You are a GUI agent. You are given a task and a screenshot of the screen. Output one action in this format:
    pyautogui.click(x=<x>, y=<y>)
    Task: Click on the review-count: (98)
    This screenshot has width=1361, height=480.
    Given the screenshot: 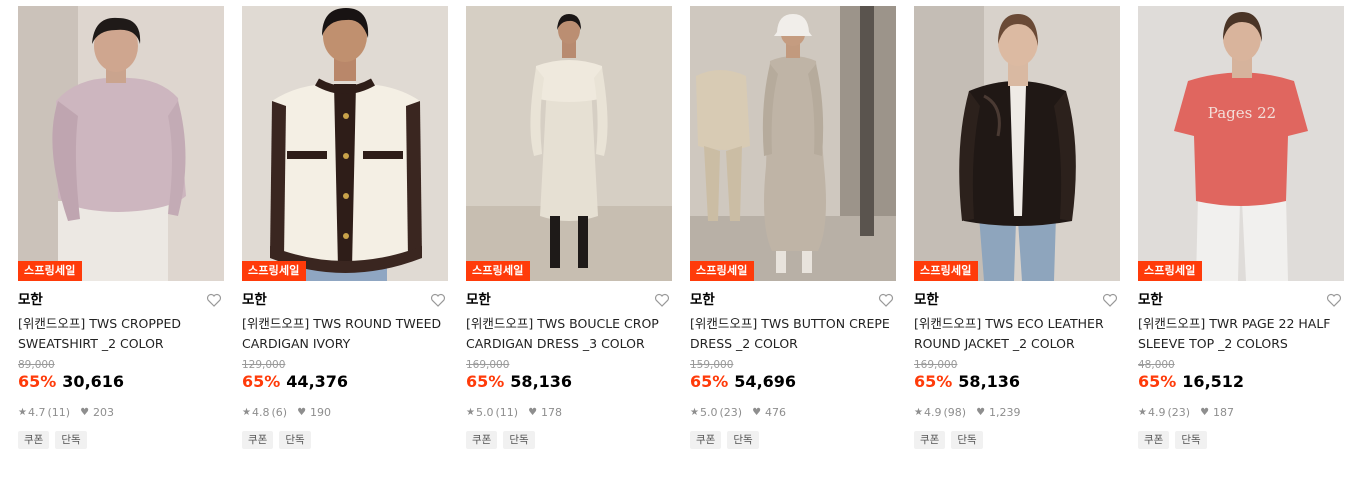 What is the action you would take?
    pyautogui.click(x=955, y=412)
    